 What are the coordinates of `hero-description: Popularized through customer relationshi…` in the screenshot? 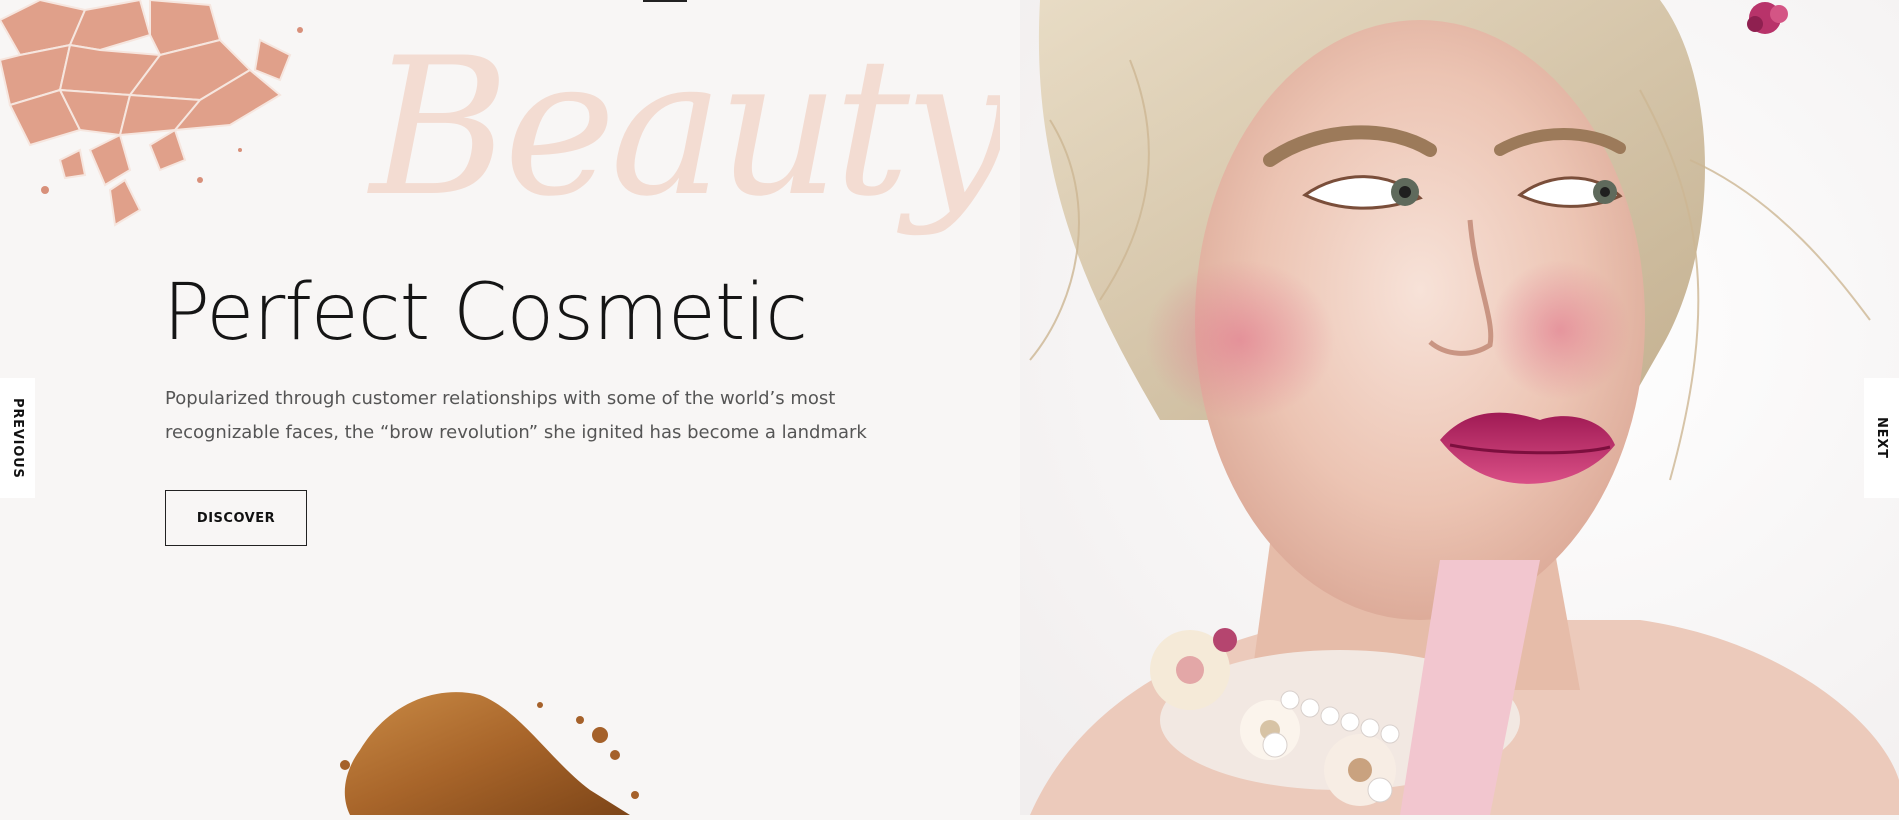 It's located at (516, 415).